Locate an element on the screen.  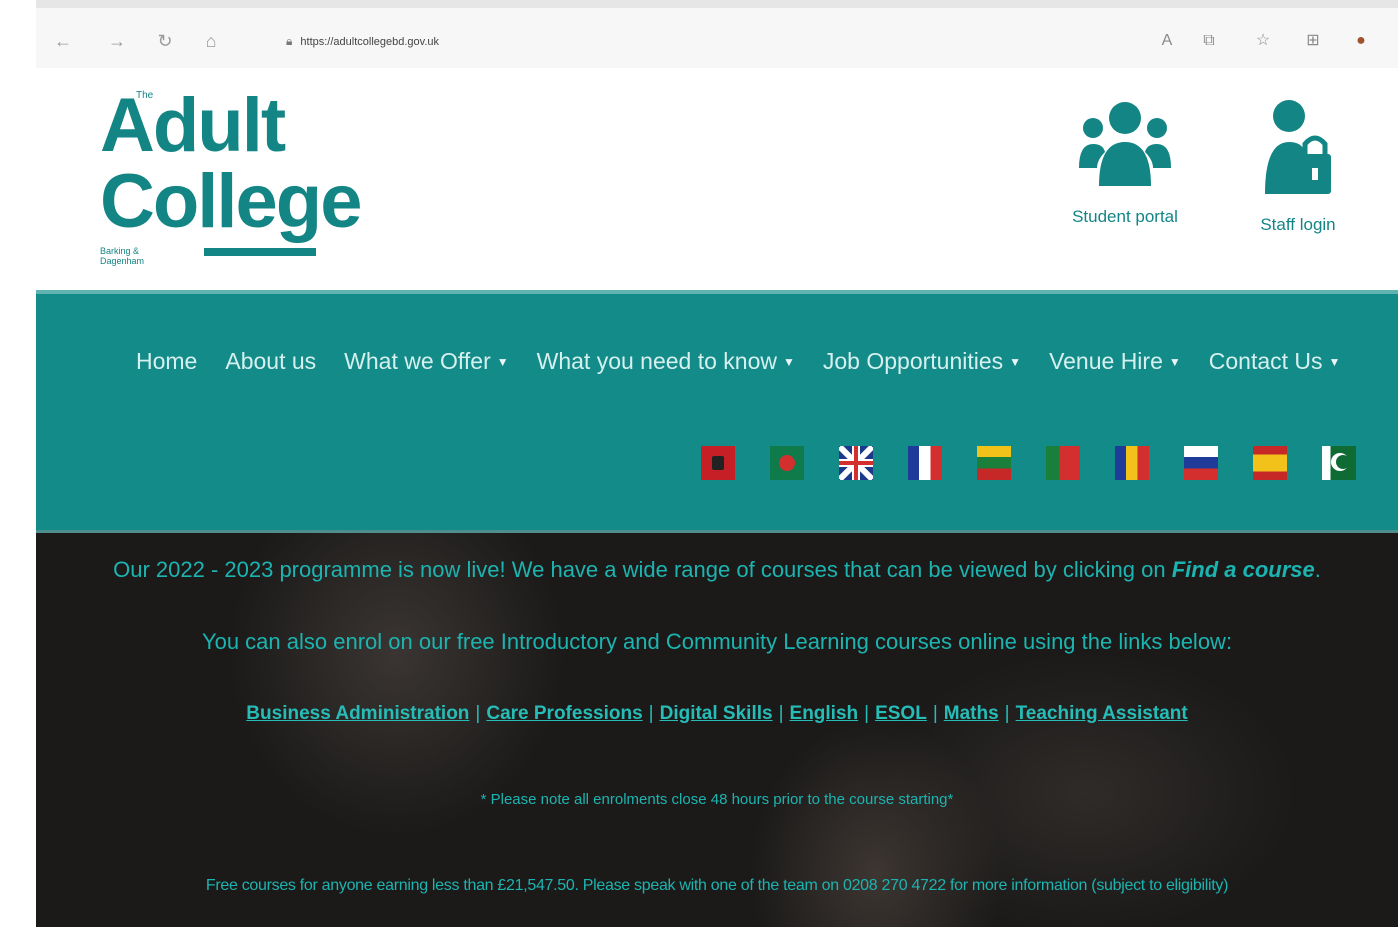
spain-flag-icon is located at coordinates (1270, 463).